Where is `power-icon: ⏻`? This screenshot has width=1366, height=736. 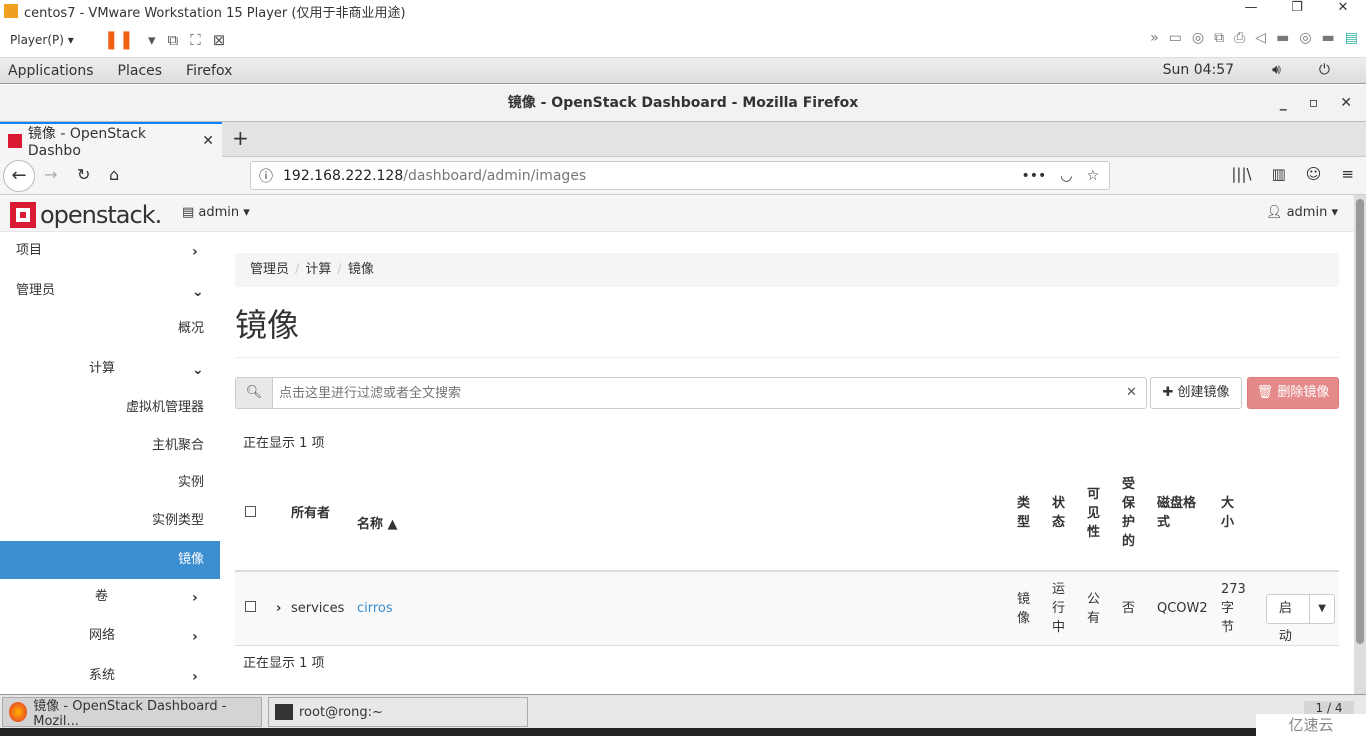
power-icon: ⏻ is located at coordinates (1324, 70).